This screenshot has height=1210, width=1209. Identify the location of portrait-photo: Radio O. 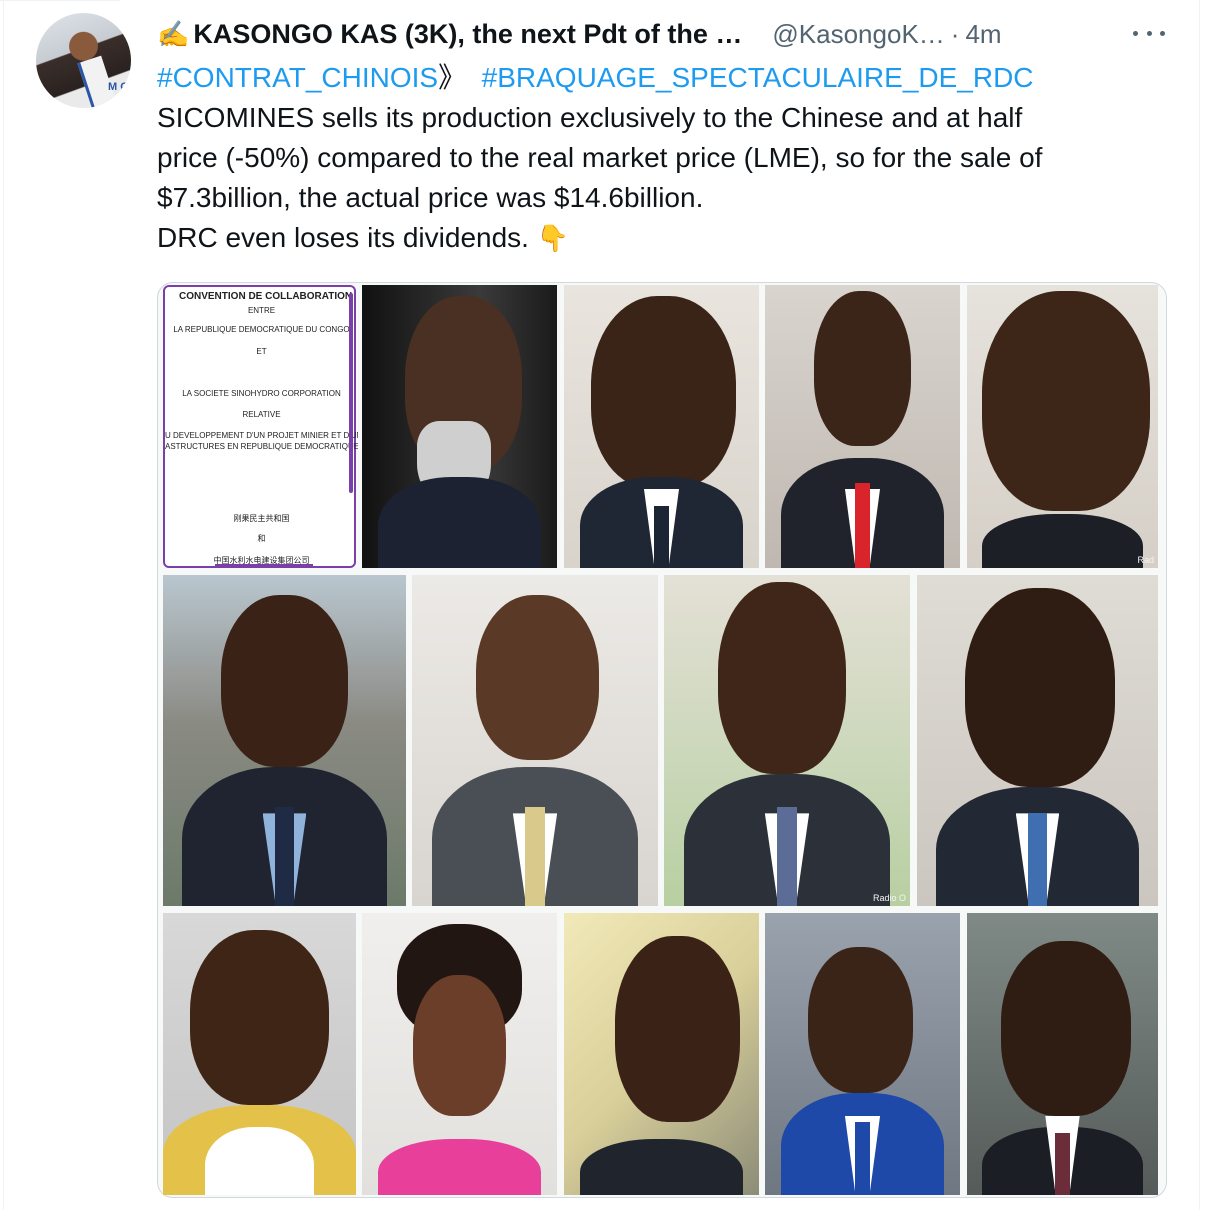
(787, 740).